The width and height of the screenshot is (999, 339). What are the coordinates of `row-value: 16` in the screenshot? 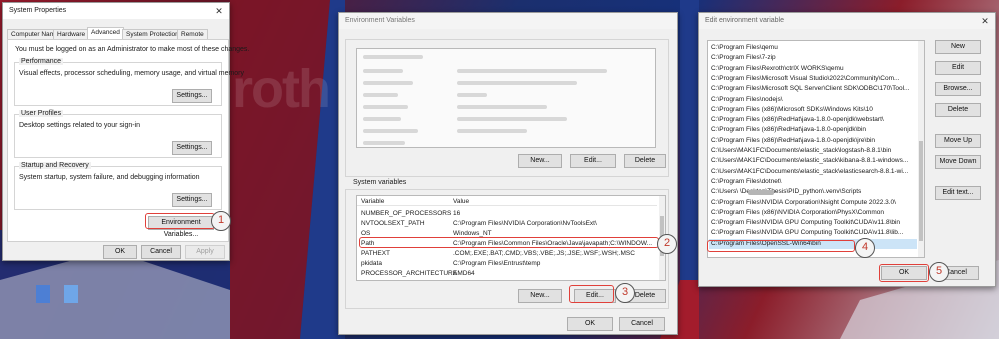 It's located at (457, 213).